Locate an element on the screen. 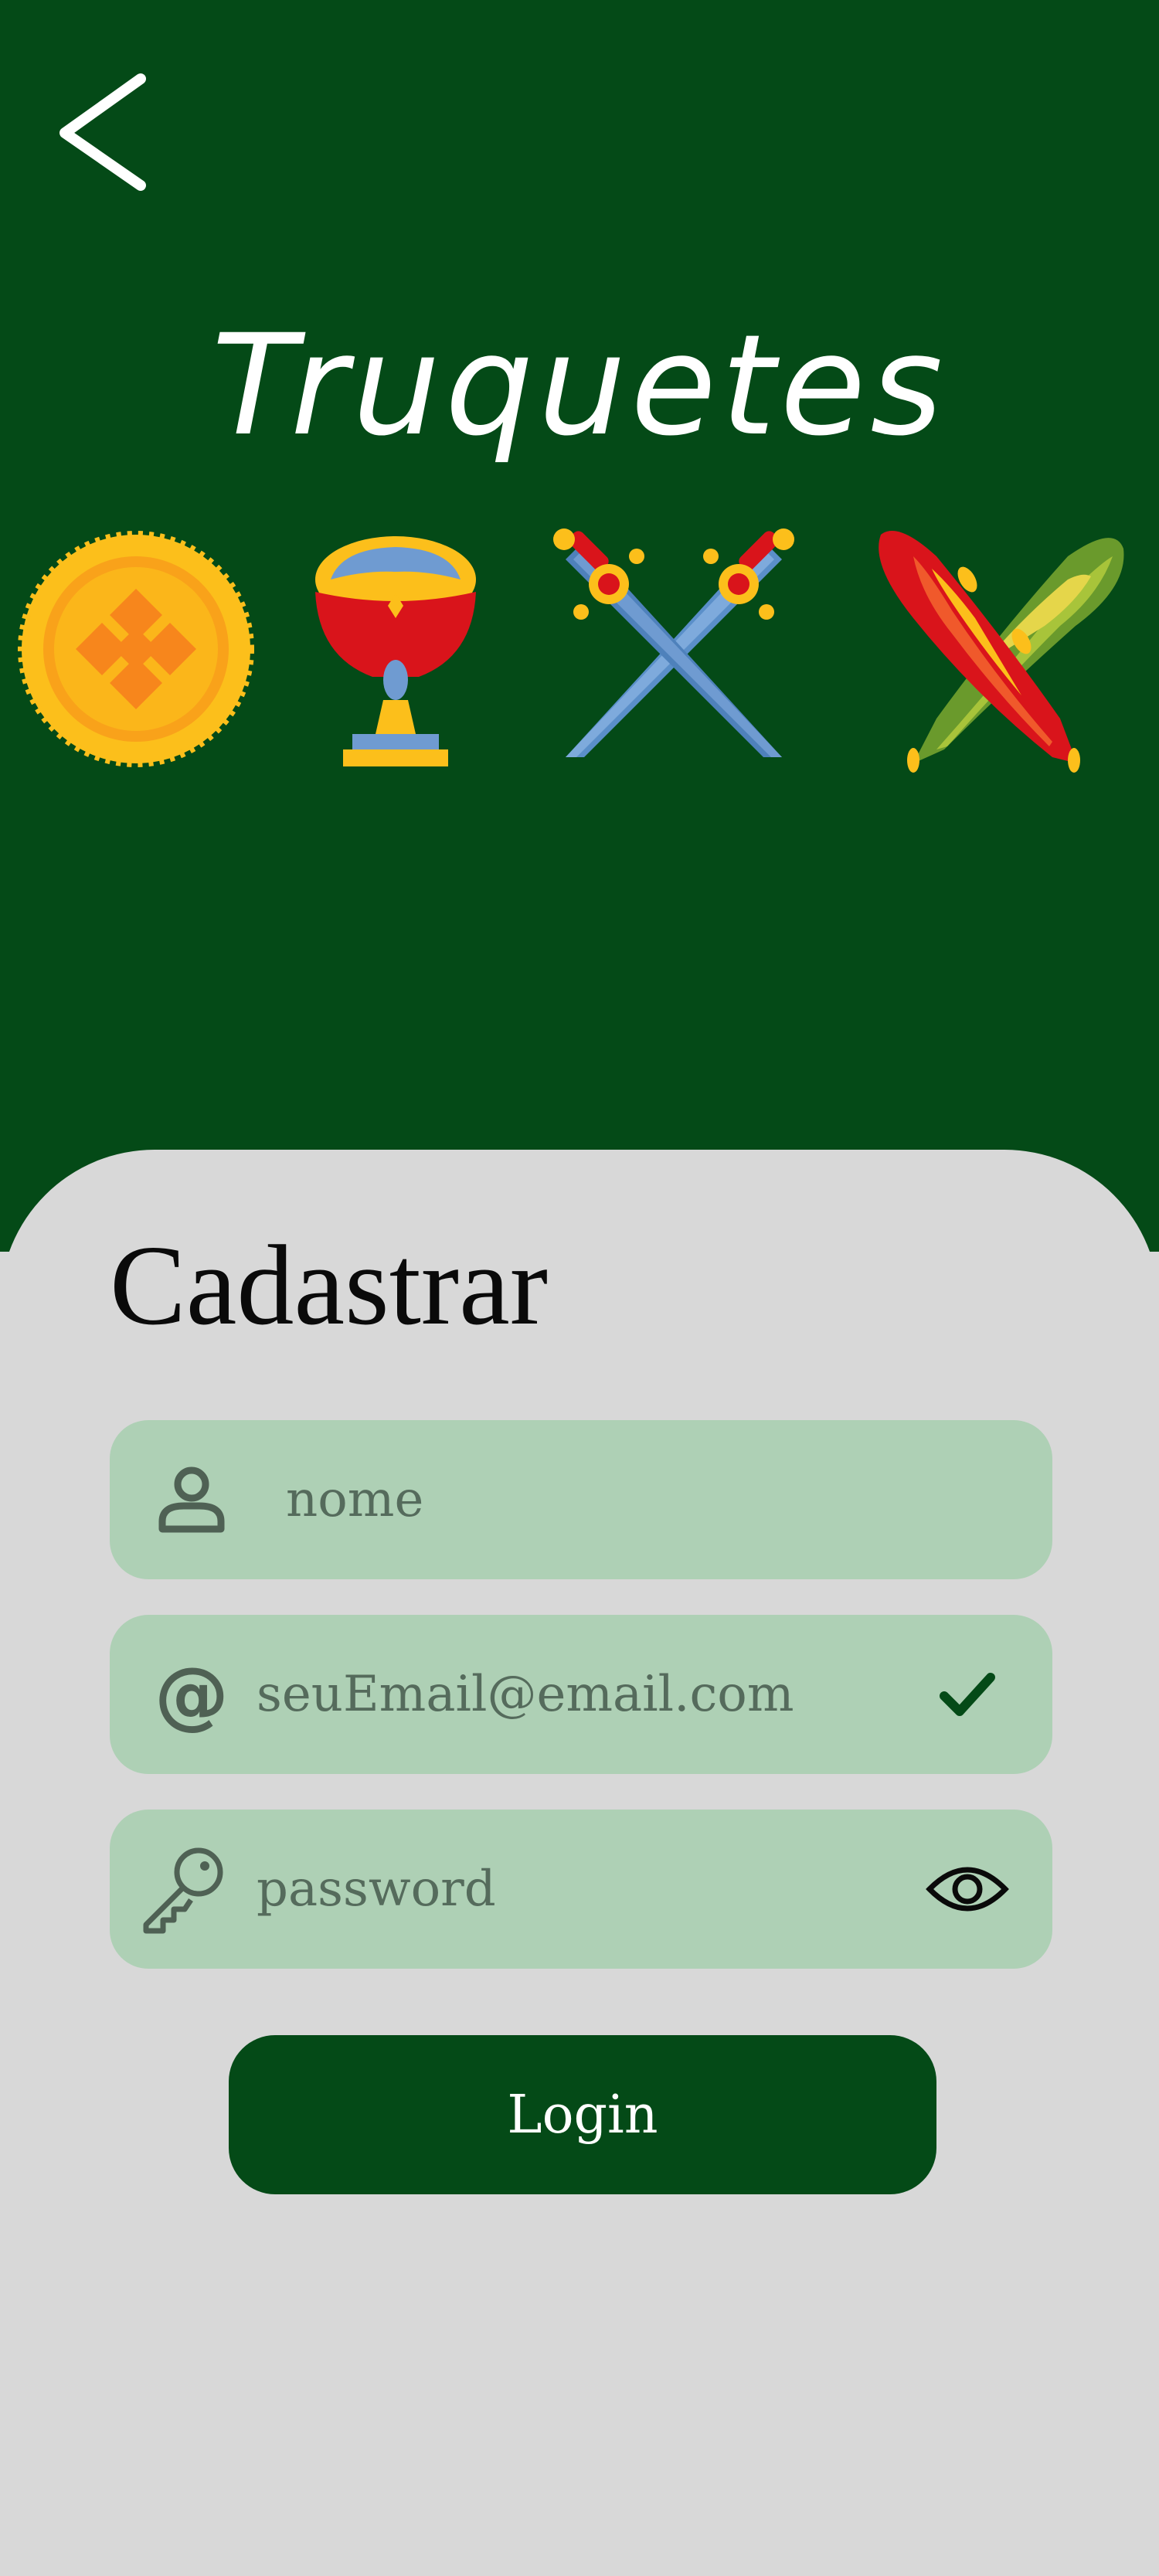 The image size is (1159, 2576). show-password-toggle is located at coordinates (967, 1889).